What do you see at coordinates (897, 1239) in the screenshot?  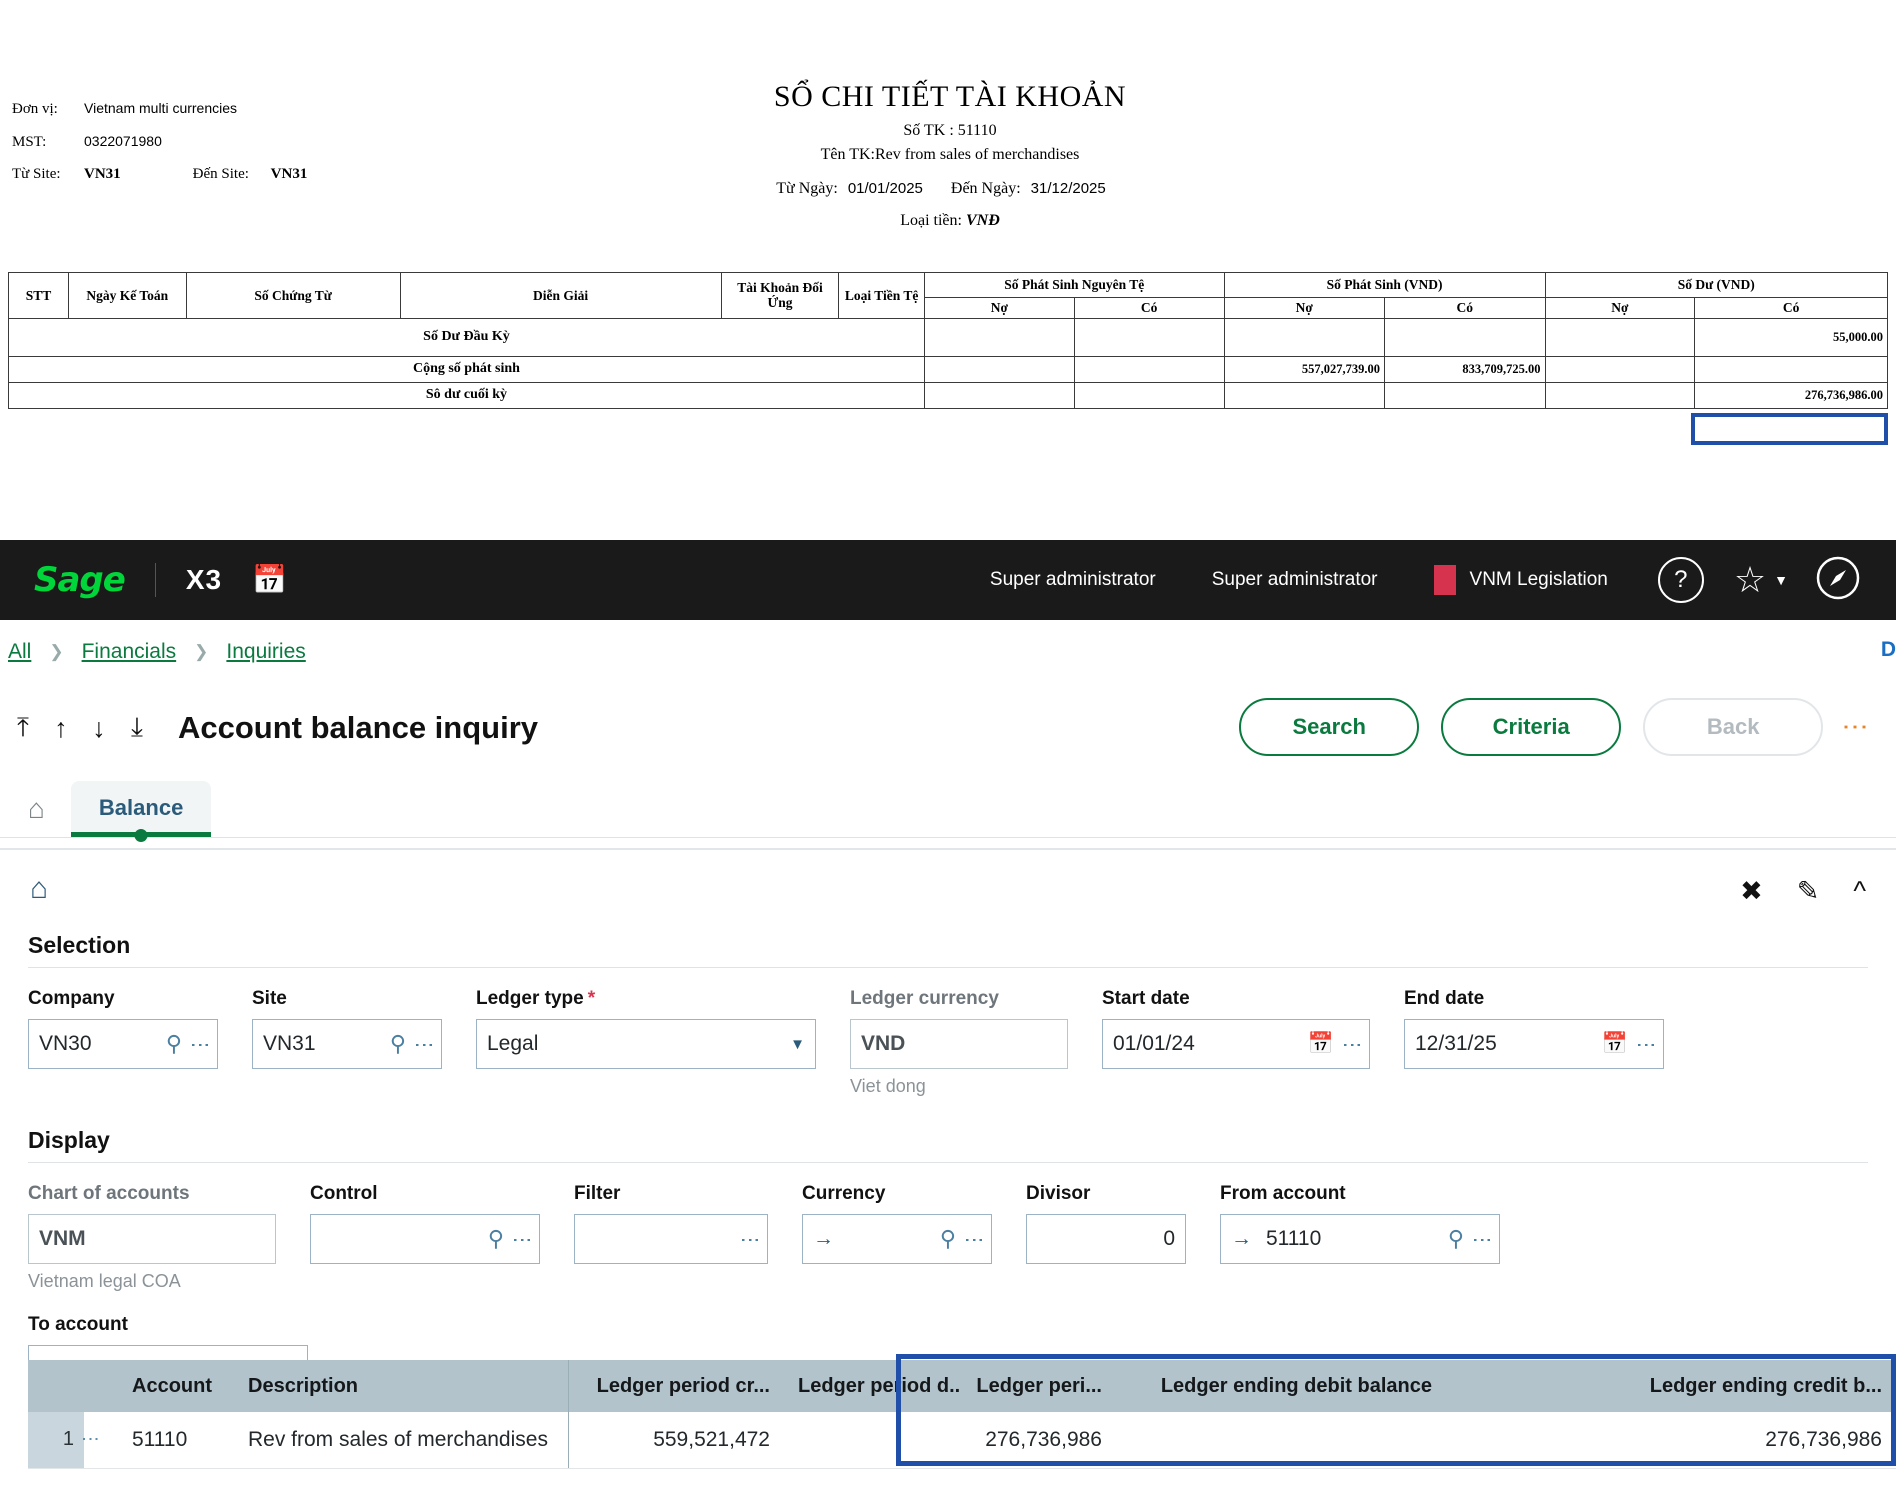 I see `currency-input: → ⚲ ⋮` at bounding box center [897, 1239].